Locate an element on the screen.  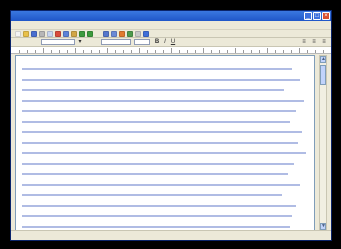
window-controls: _ □ × is located at coordinates (317, 16).